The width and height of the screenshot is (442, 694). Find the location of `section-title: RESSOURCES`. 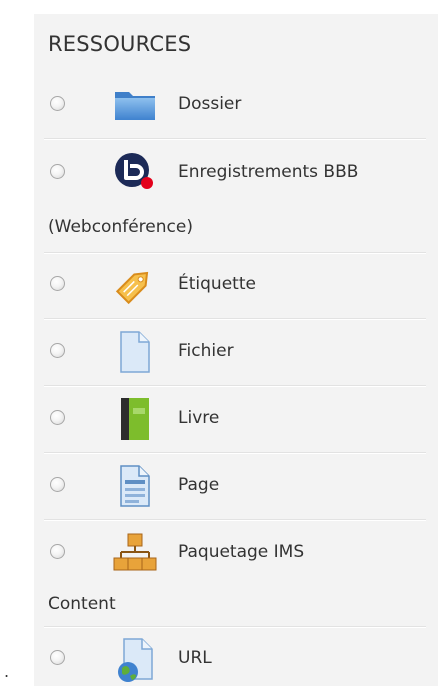

section-title: RESSOURCES is located at coordinates (120, 44).